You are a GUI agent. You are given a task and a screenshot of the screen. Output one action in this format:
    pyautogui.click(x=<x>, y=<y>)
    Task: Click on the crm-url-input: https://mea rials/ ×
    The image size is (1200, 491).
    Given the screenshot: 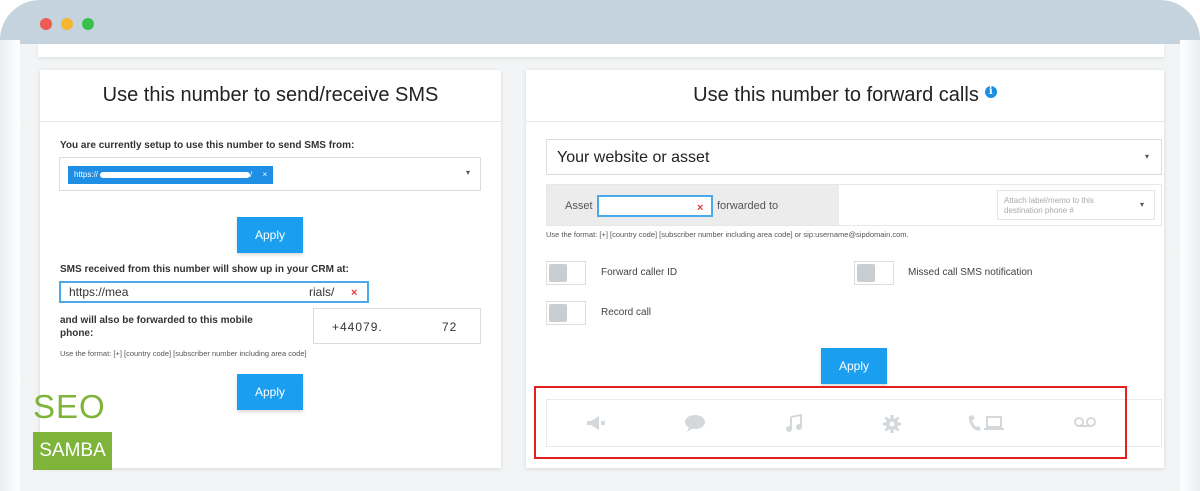 What is the action you would take?
    pyautogui.click(x=214, y=292)
    